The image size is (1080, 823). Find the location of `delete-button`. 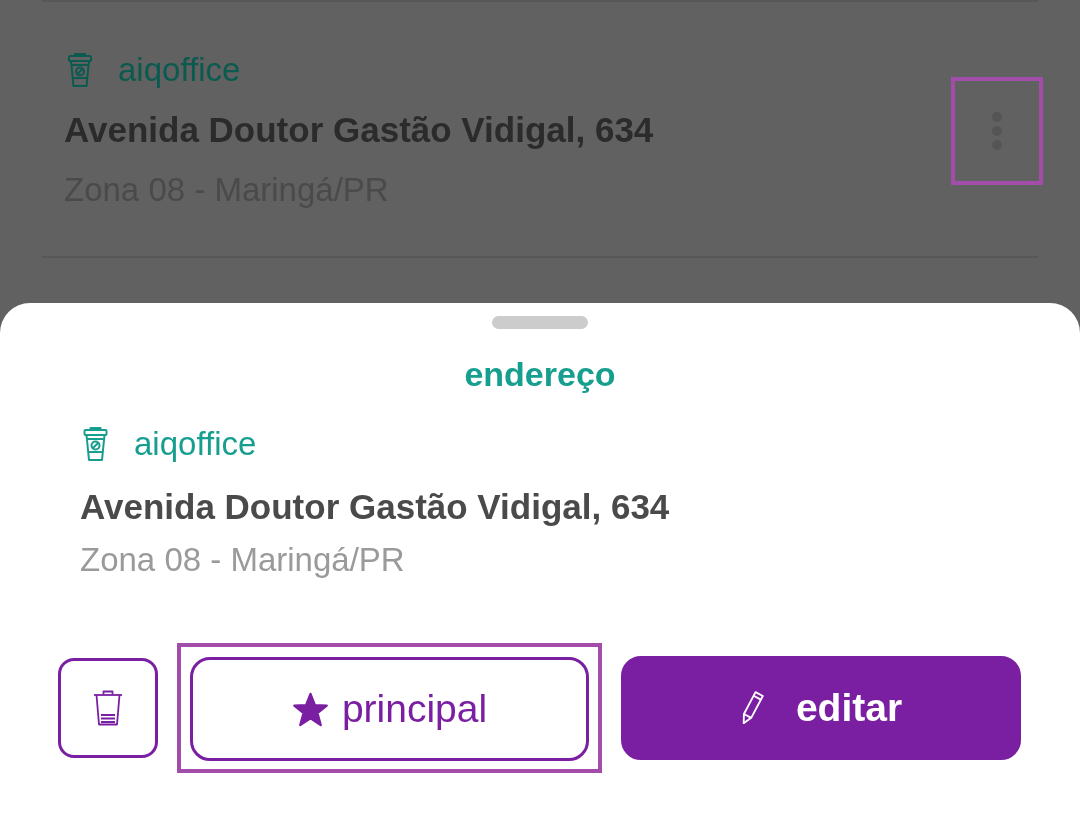

delete-button is located at coordinates (108, 708).